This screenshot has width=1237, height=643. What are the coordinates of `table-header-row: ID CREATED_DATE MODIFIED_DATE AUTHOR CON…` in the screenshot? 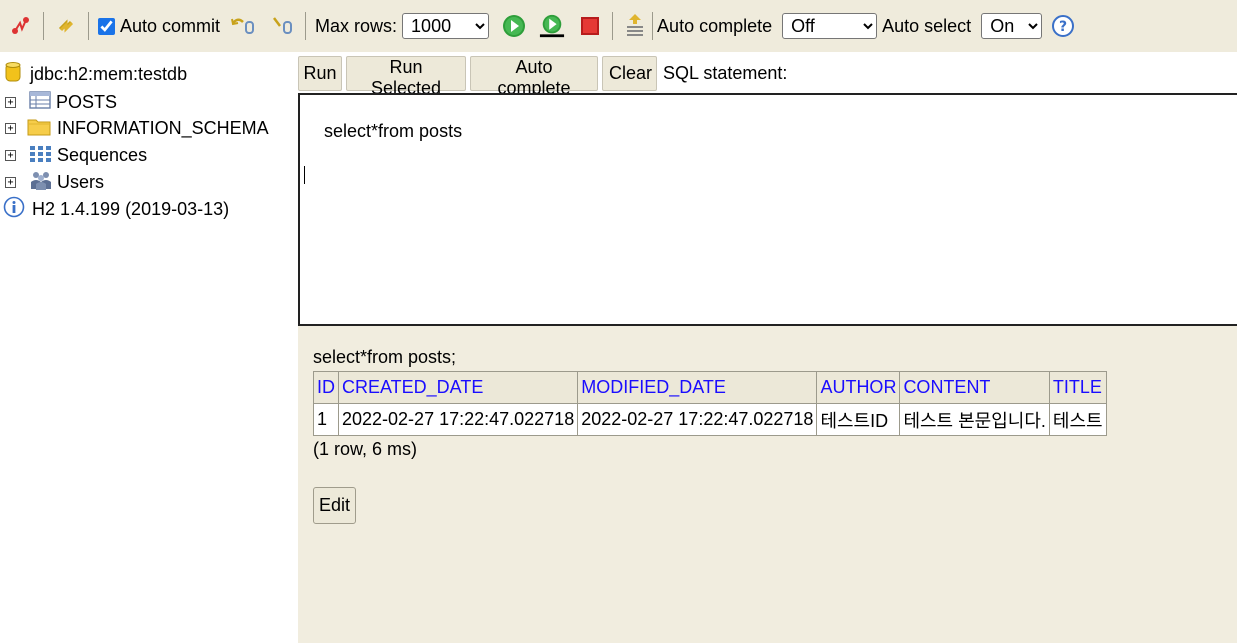 It's located at (710, 387).